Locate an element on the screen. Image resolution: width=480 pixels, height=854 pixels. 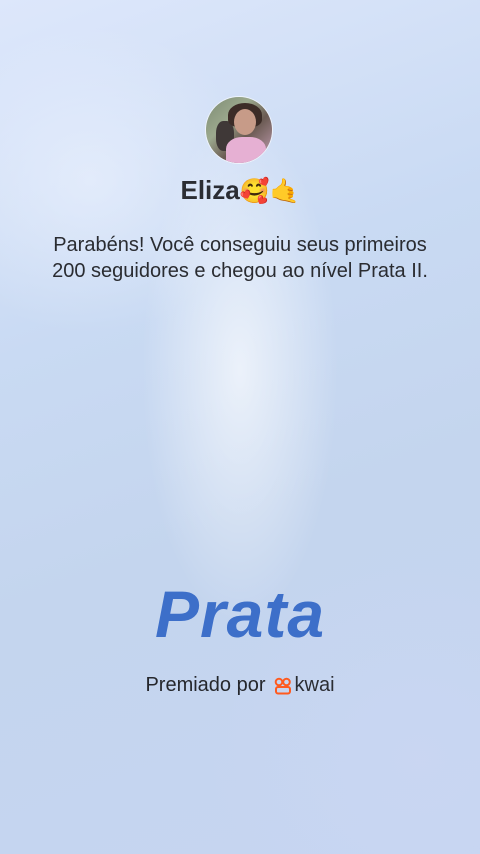
kwai-logo: kwai is located at coordinates (304, 685).